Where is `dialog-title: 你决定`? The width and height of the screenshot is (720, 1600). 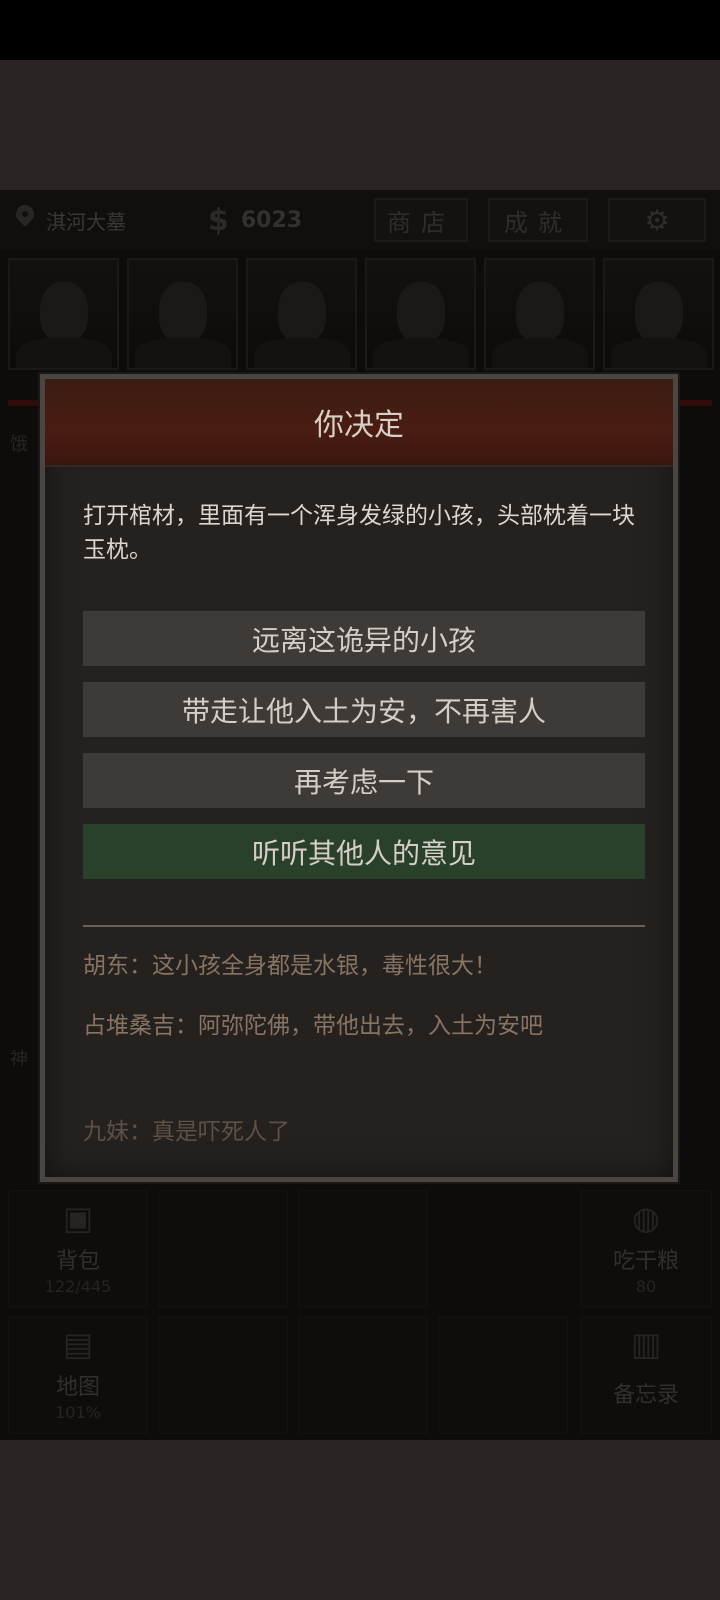 dialog-title: 你决定 is located at coordinates (359, 423).